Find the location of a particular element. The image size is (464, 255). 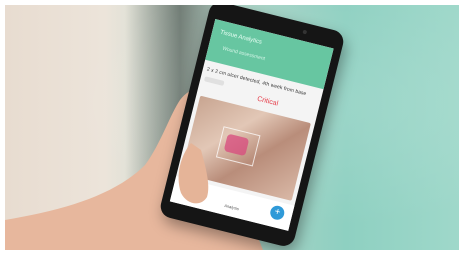

footer-right-text: Analysis is located at coordinates (231, 207).